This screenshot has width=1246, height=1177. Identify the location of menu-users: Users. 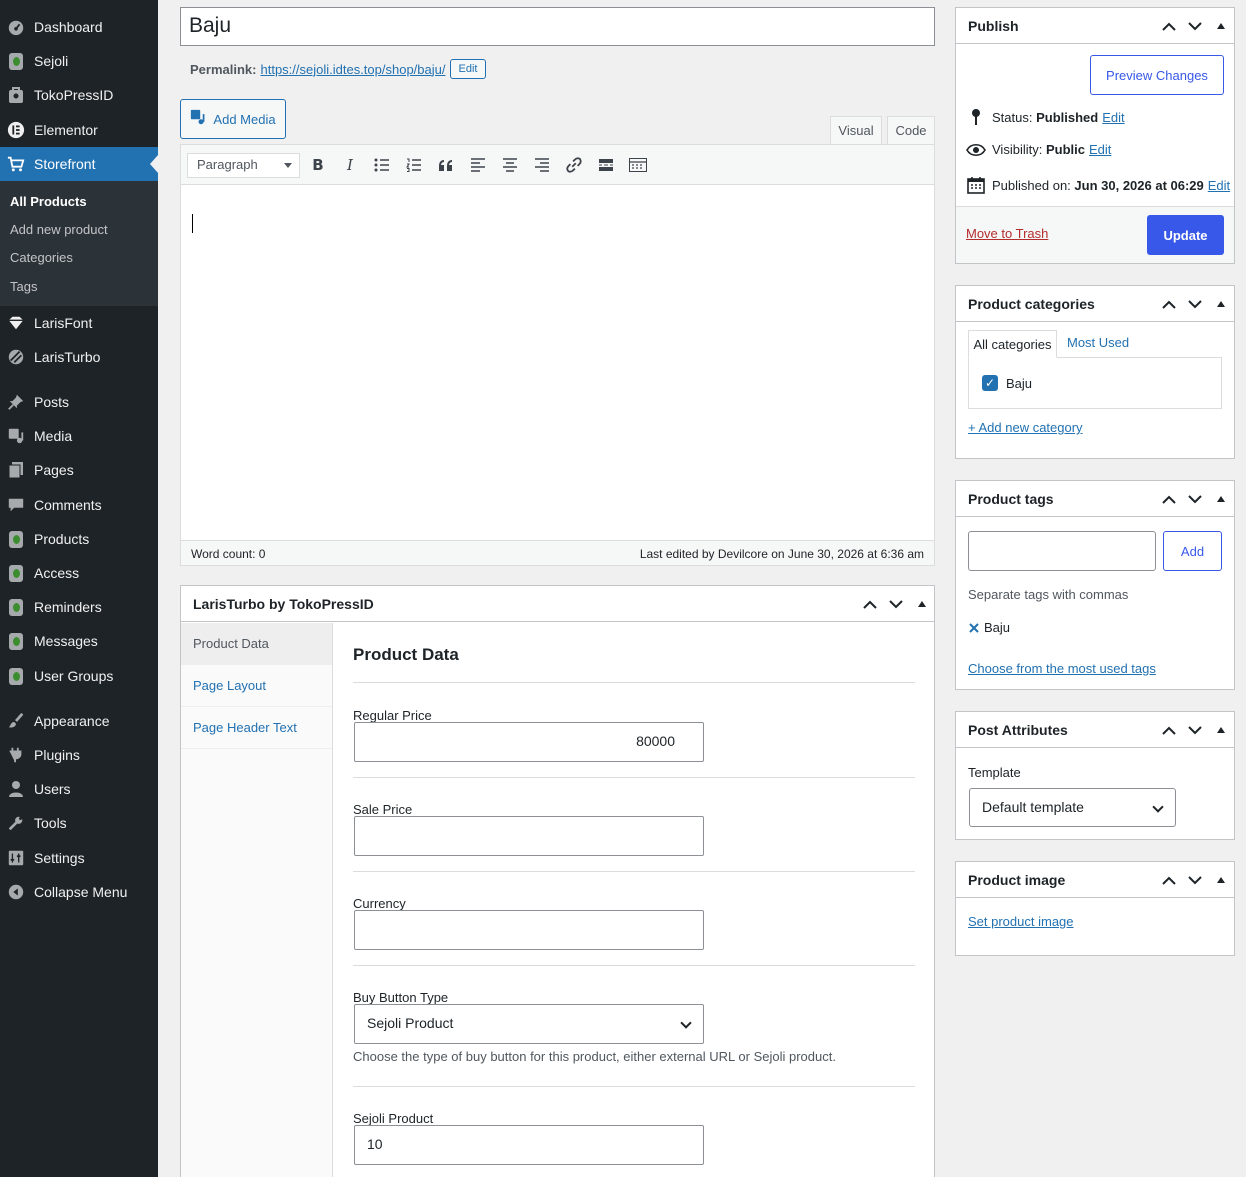
(79, 789).